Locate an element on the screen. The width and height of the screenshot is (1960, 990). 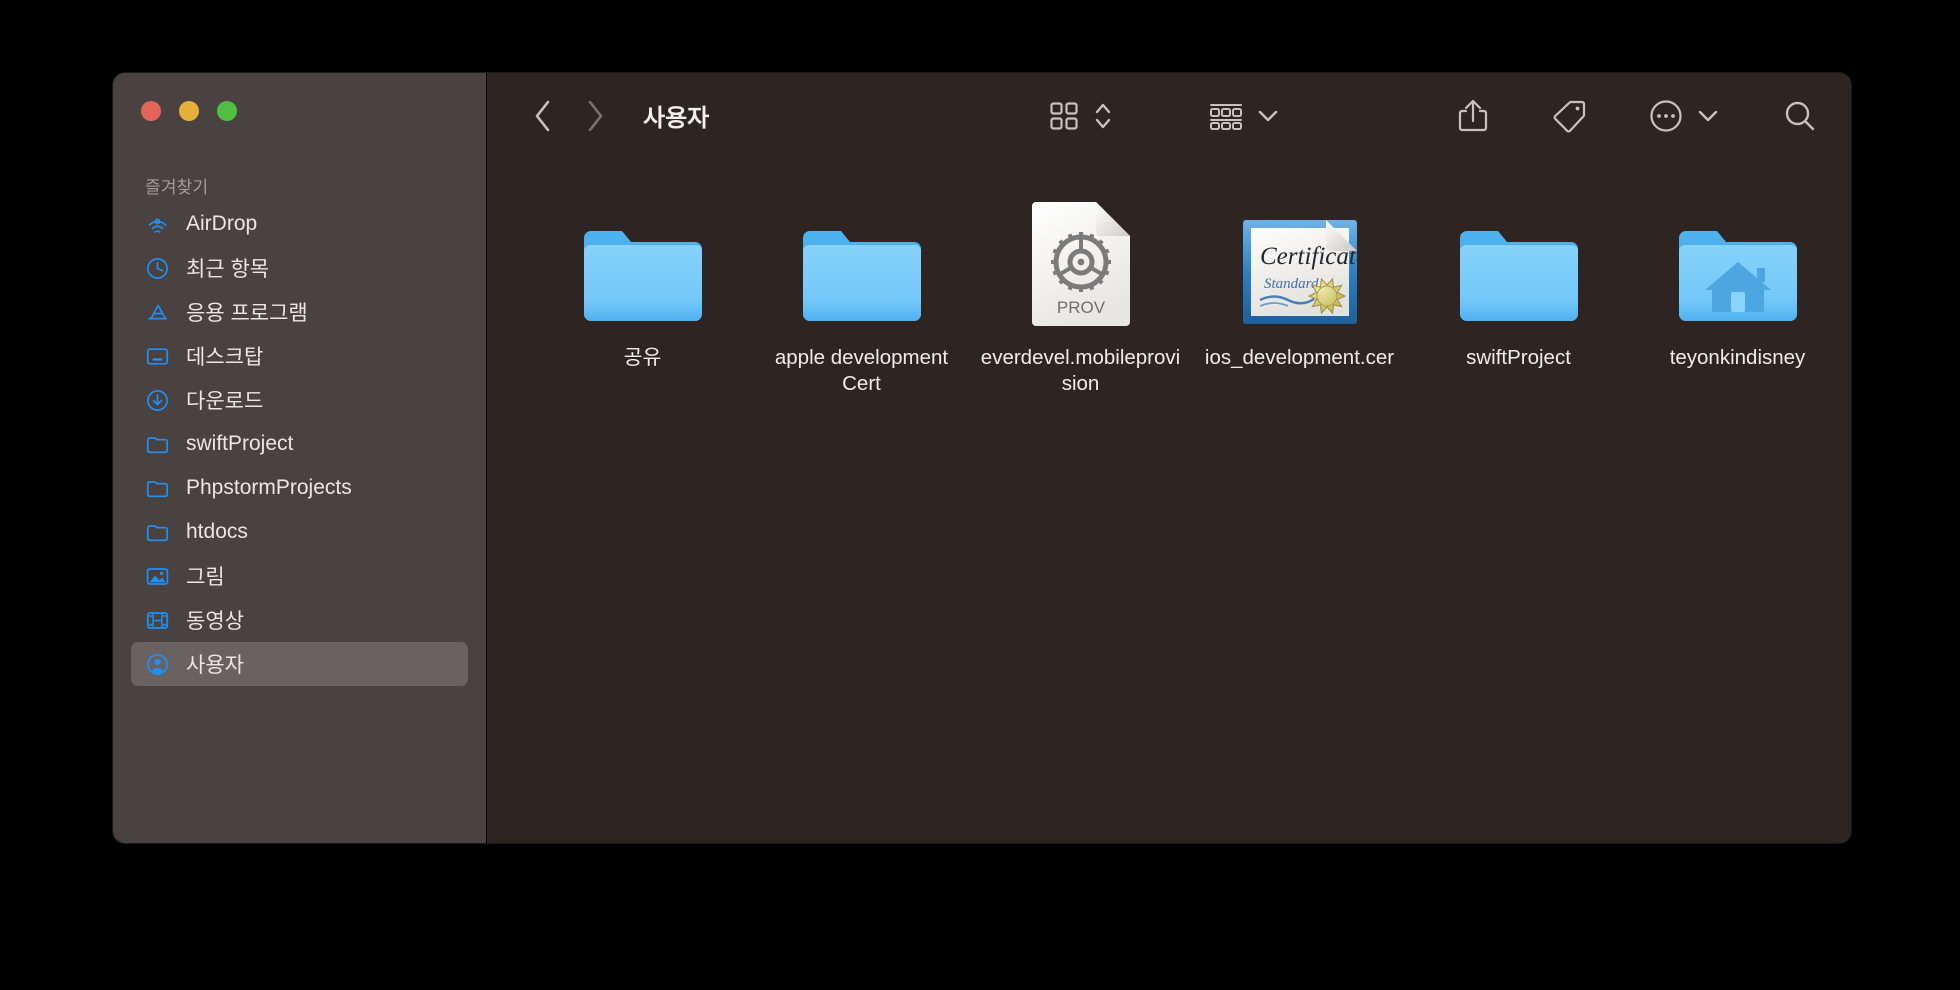
chevron-right-icon is located at coordinates (595, 116).